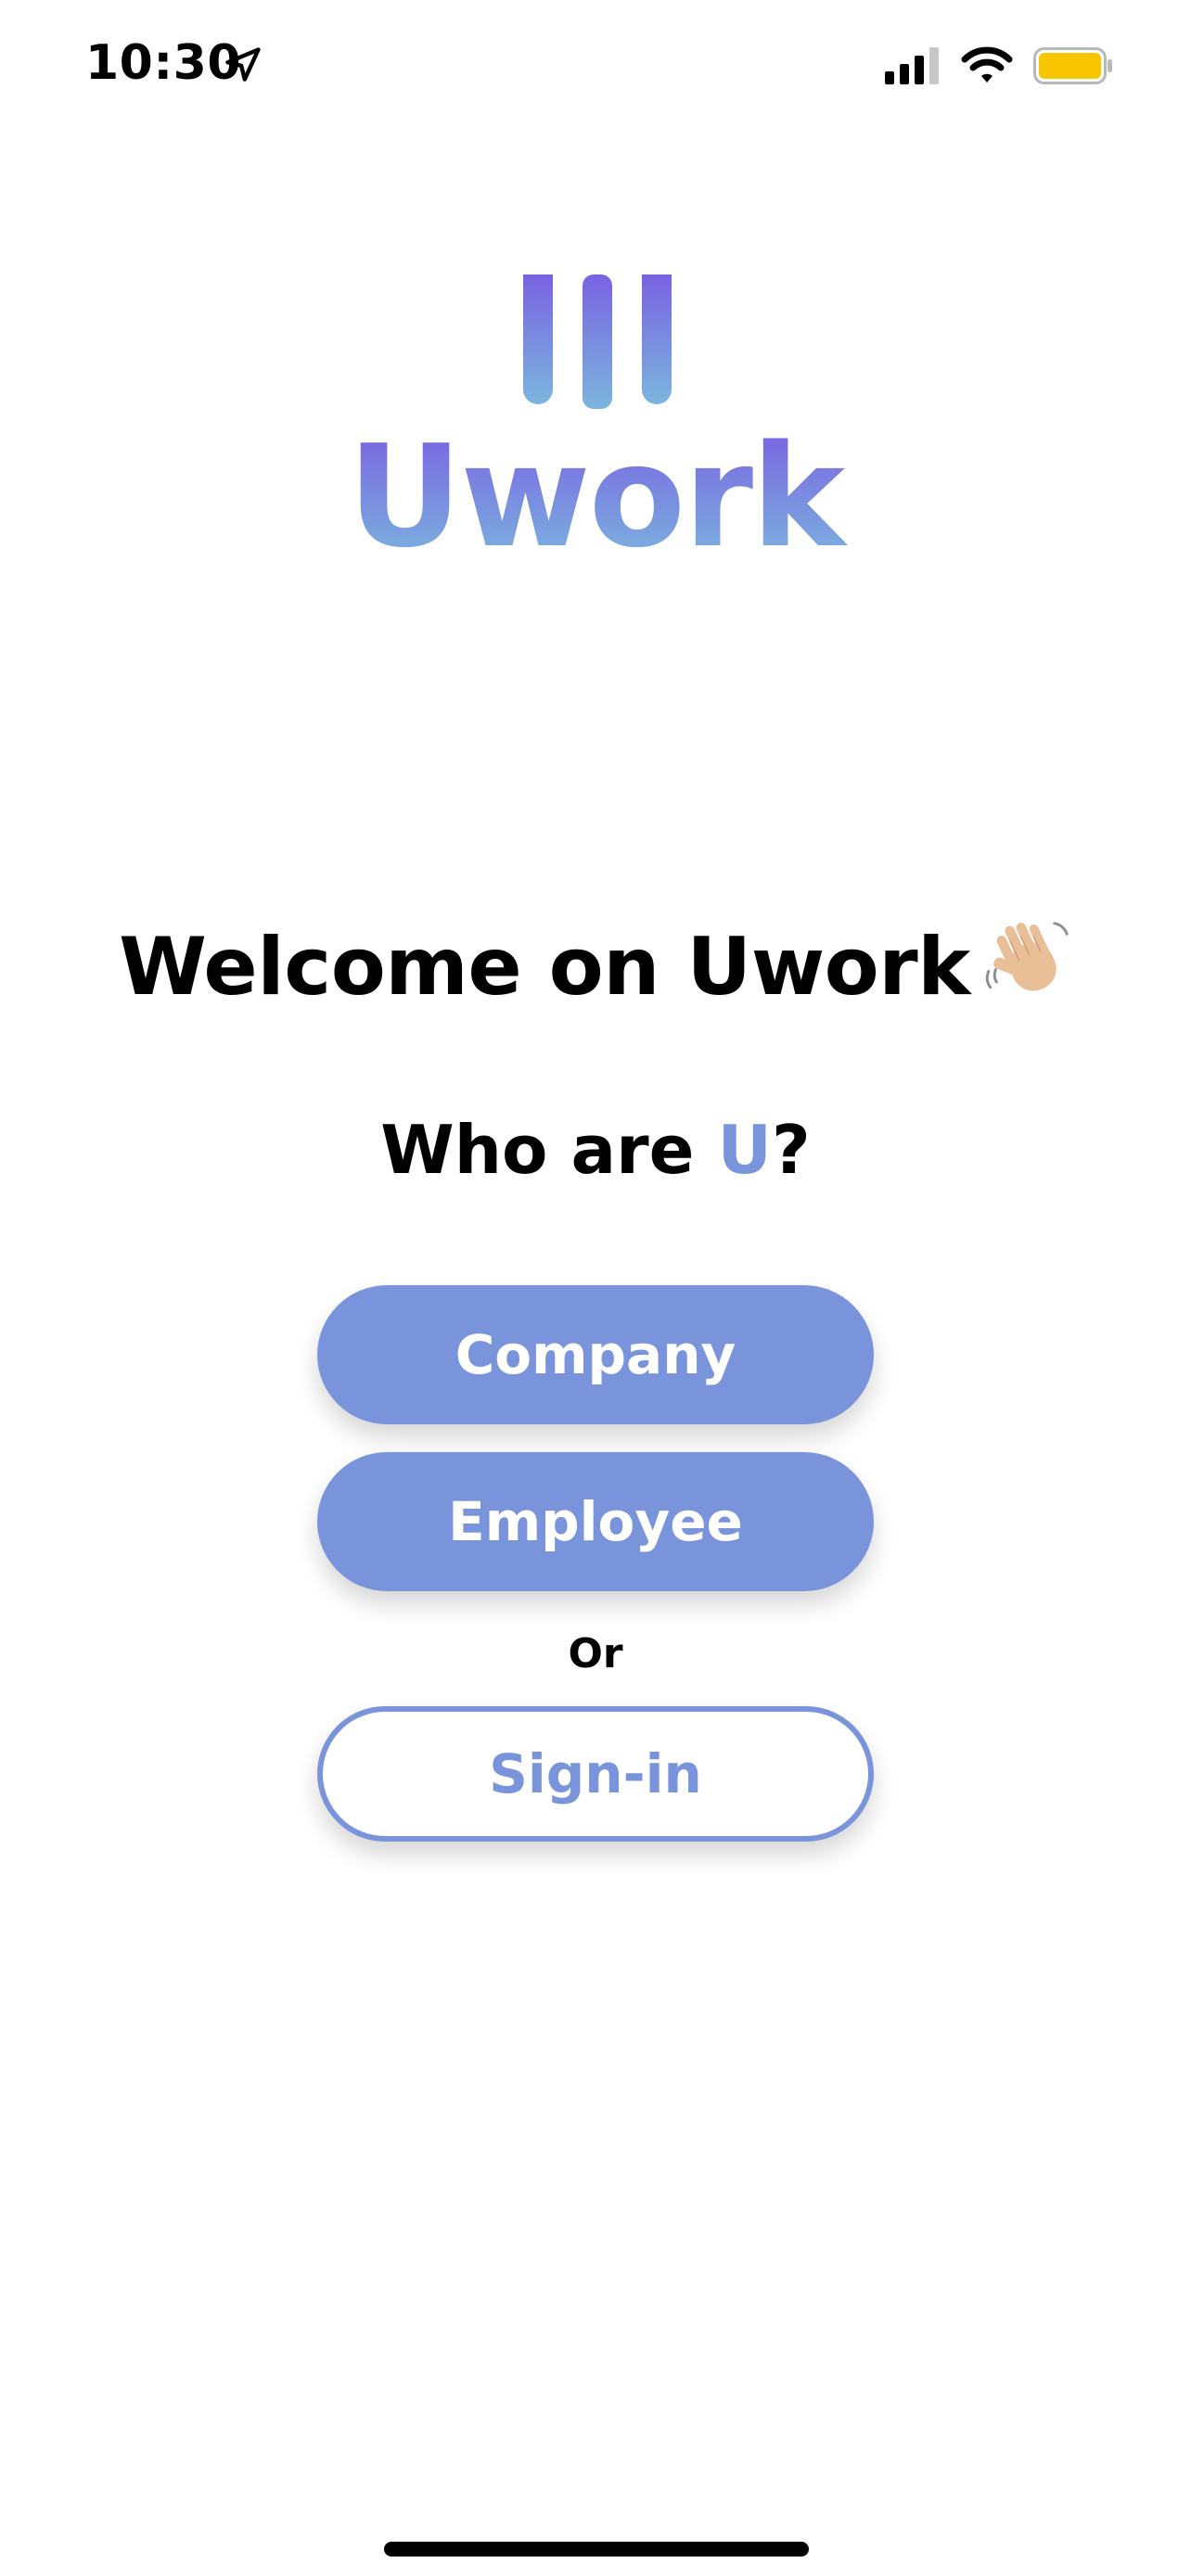 The image size is (1191, 2576). I want to click on cellular-signal-icon, so click(912, 66).